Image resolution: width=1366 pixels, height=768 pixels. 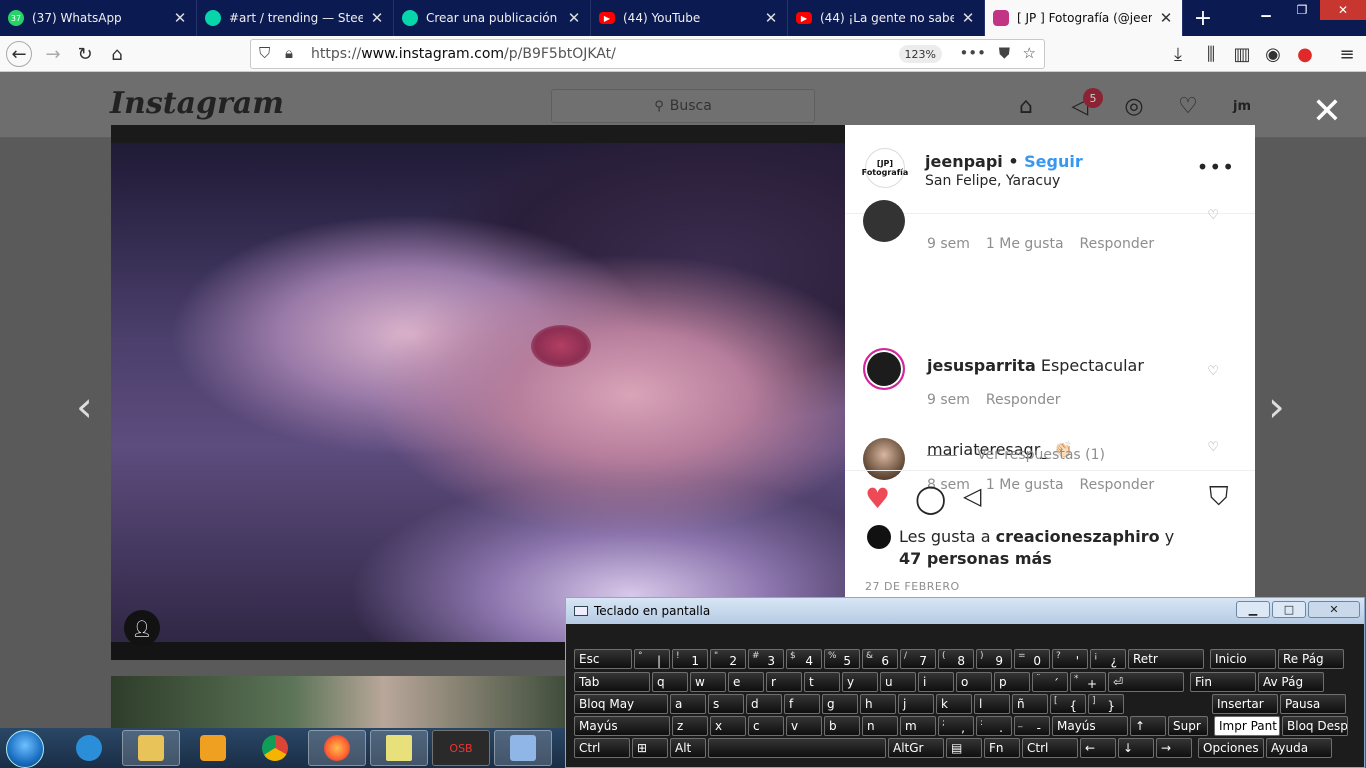 What do you see at coordinates (1084, 18) in the screenshot?
I see `tab-instagram: [ JP ] Fotografía (@jeenpap ✕` at bounding box center [1084, 18].